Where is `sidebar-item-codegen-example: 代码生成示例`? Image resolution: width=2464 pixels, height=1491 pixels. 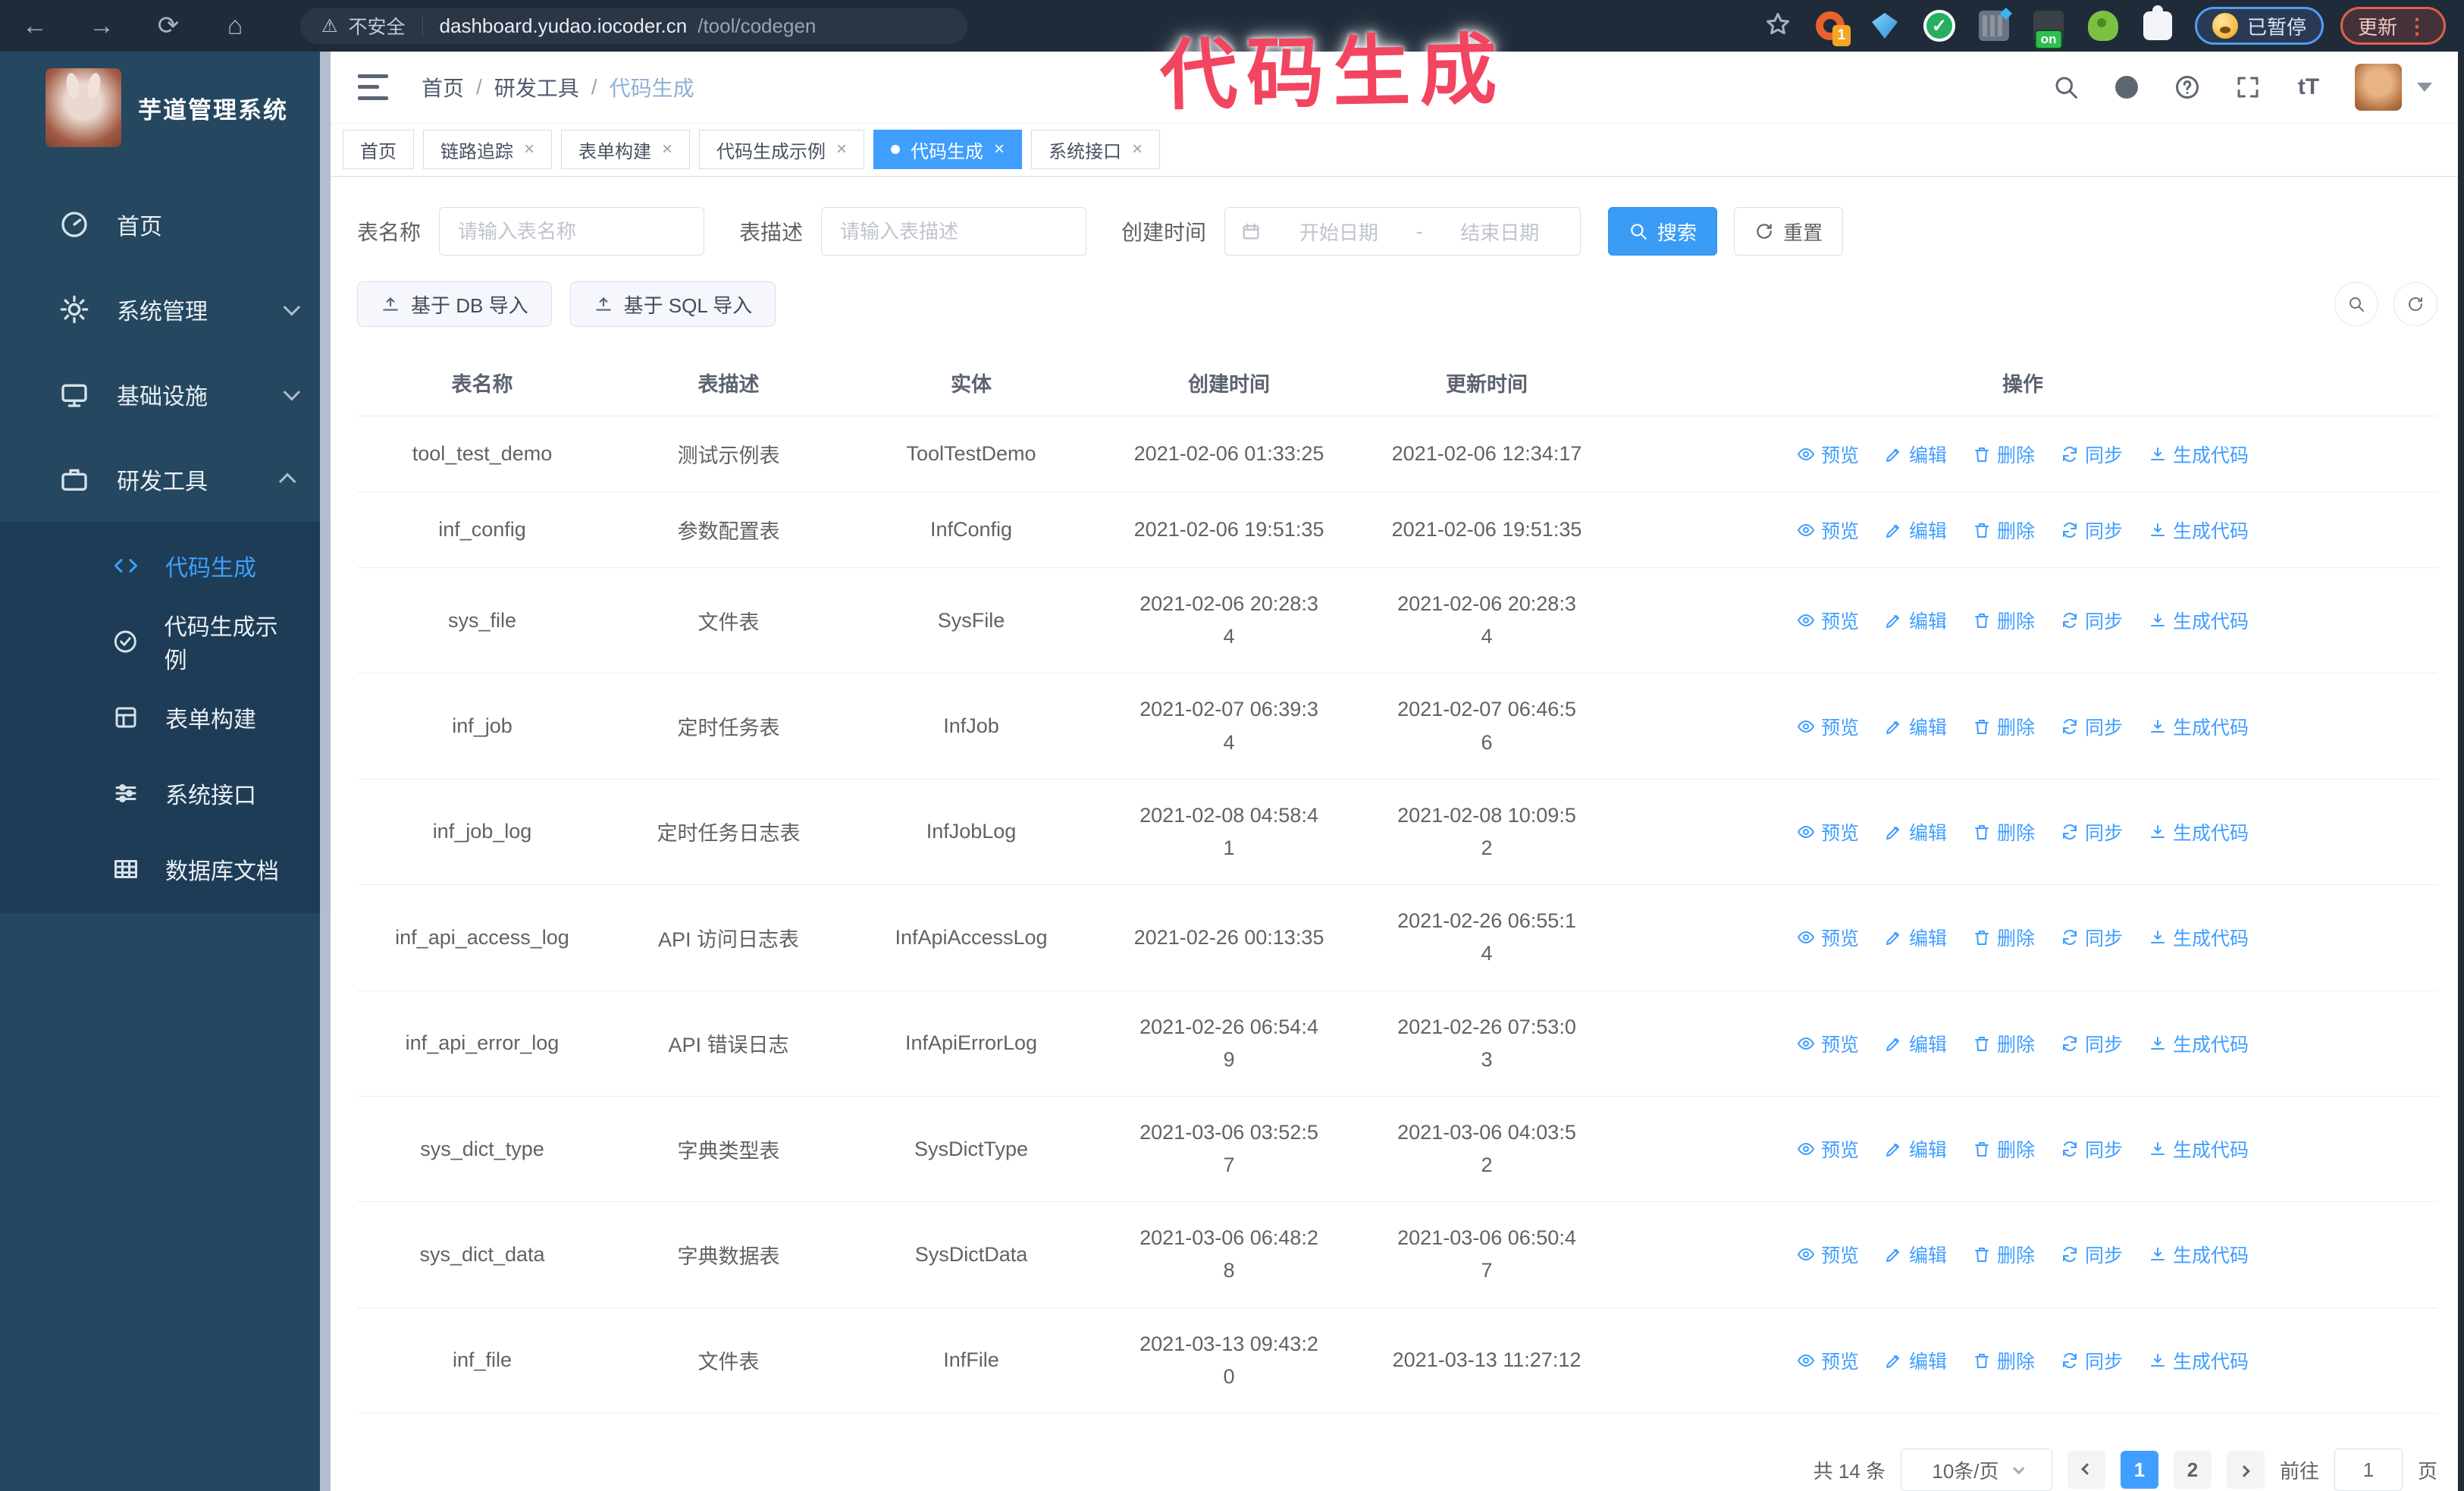
sidebar-item-codegen-example: 代码生成示例 is located at coordinates (165, 642).